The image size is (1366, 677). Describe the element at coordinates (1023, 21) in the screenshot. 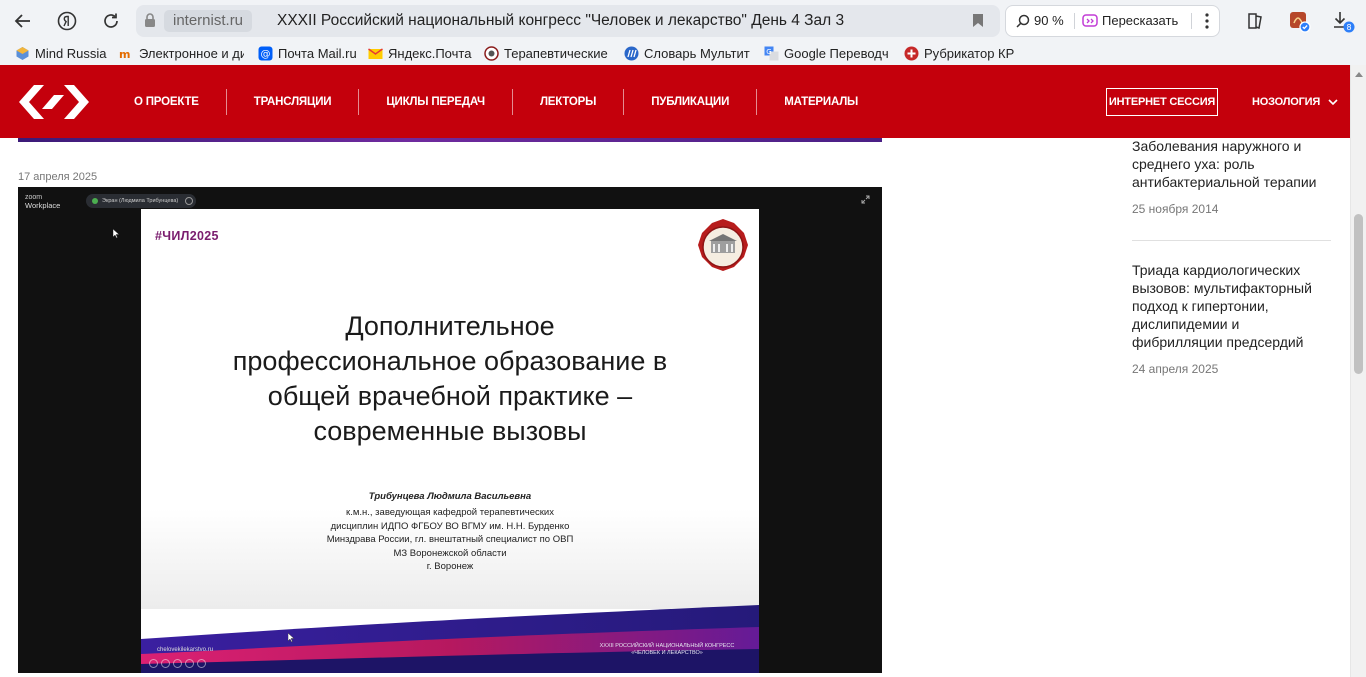

I see `zoom-lens-icon` at that location.